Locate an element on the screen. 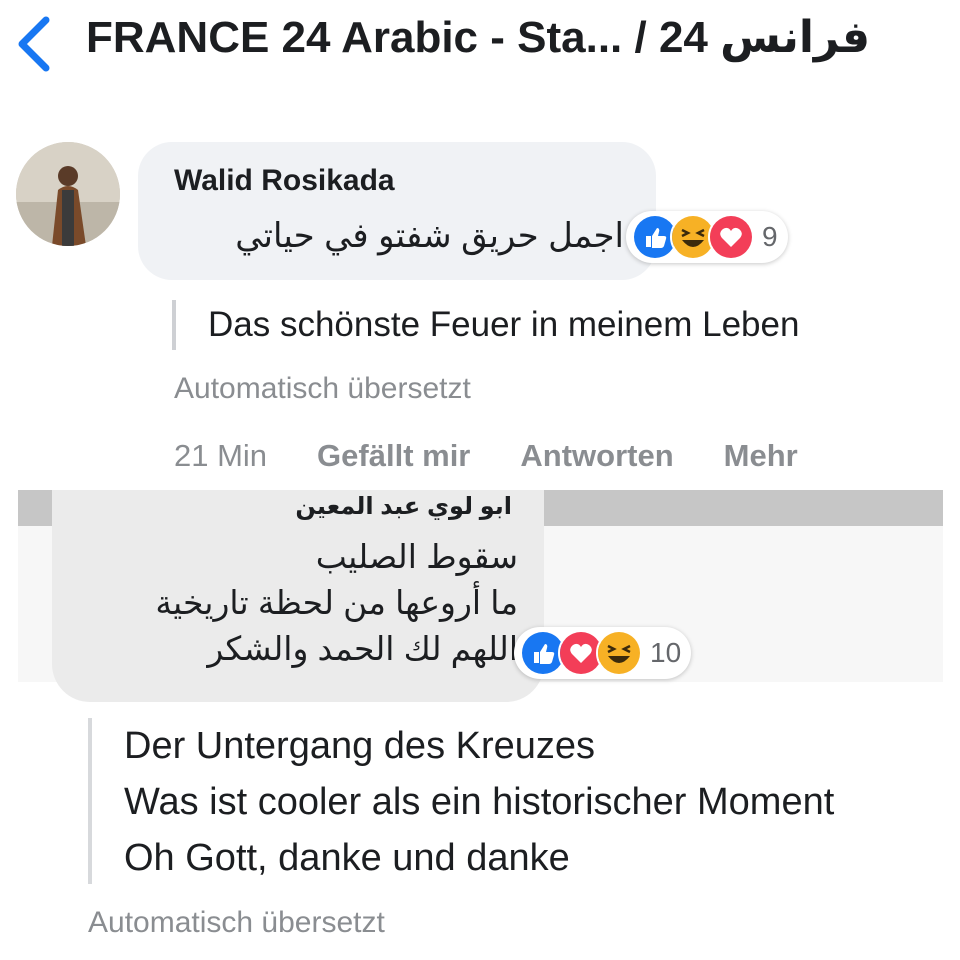 This screenshot has width=960, height=960. avatar is located at coordinates (68, 194).